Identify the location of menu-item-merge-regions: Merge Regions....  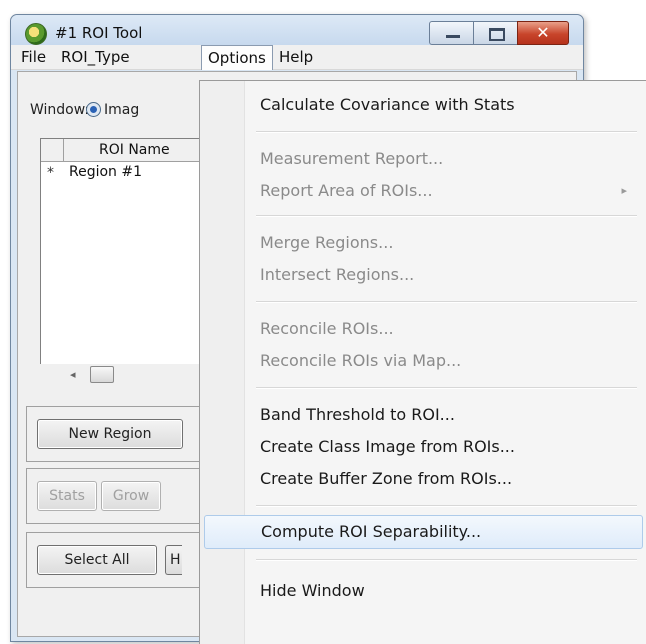
(423, 243).